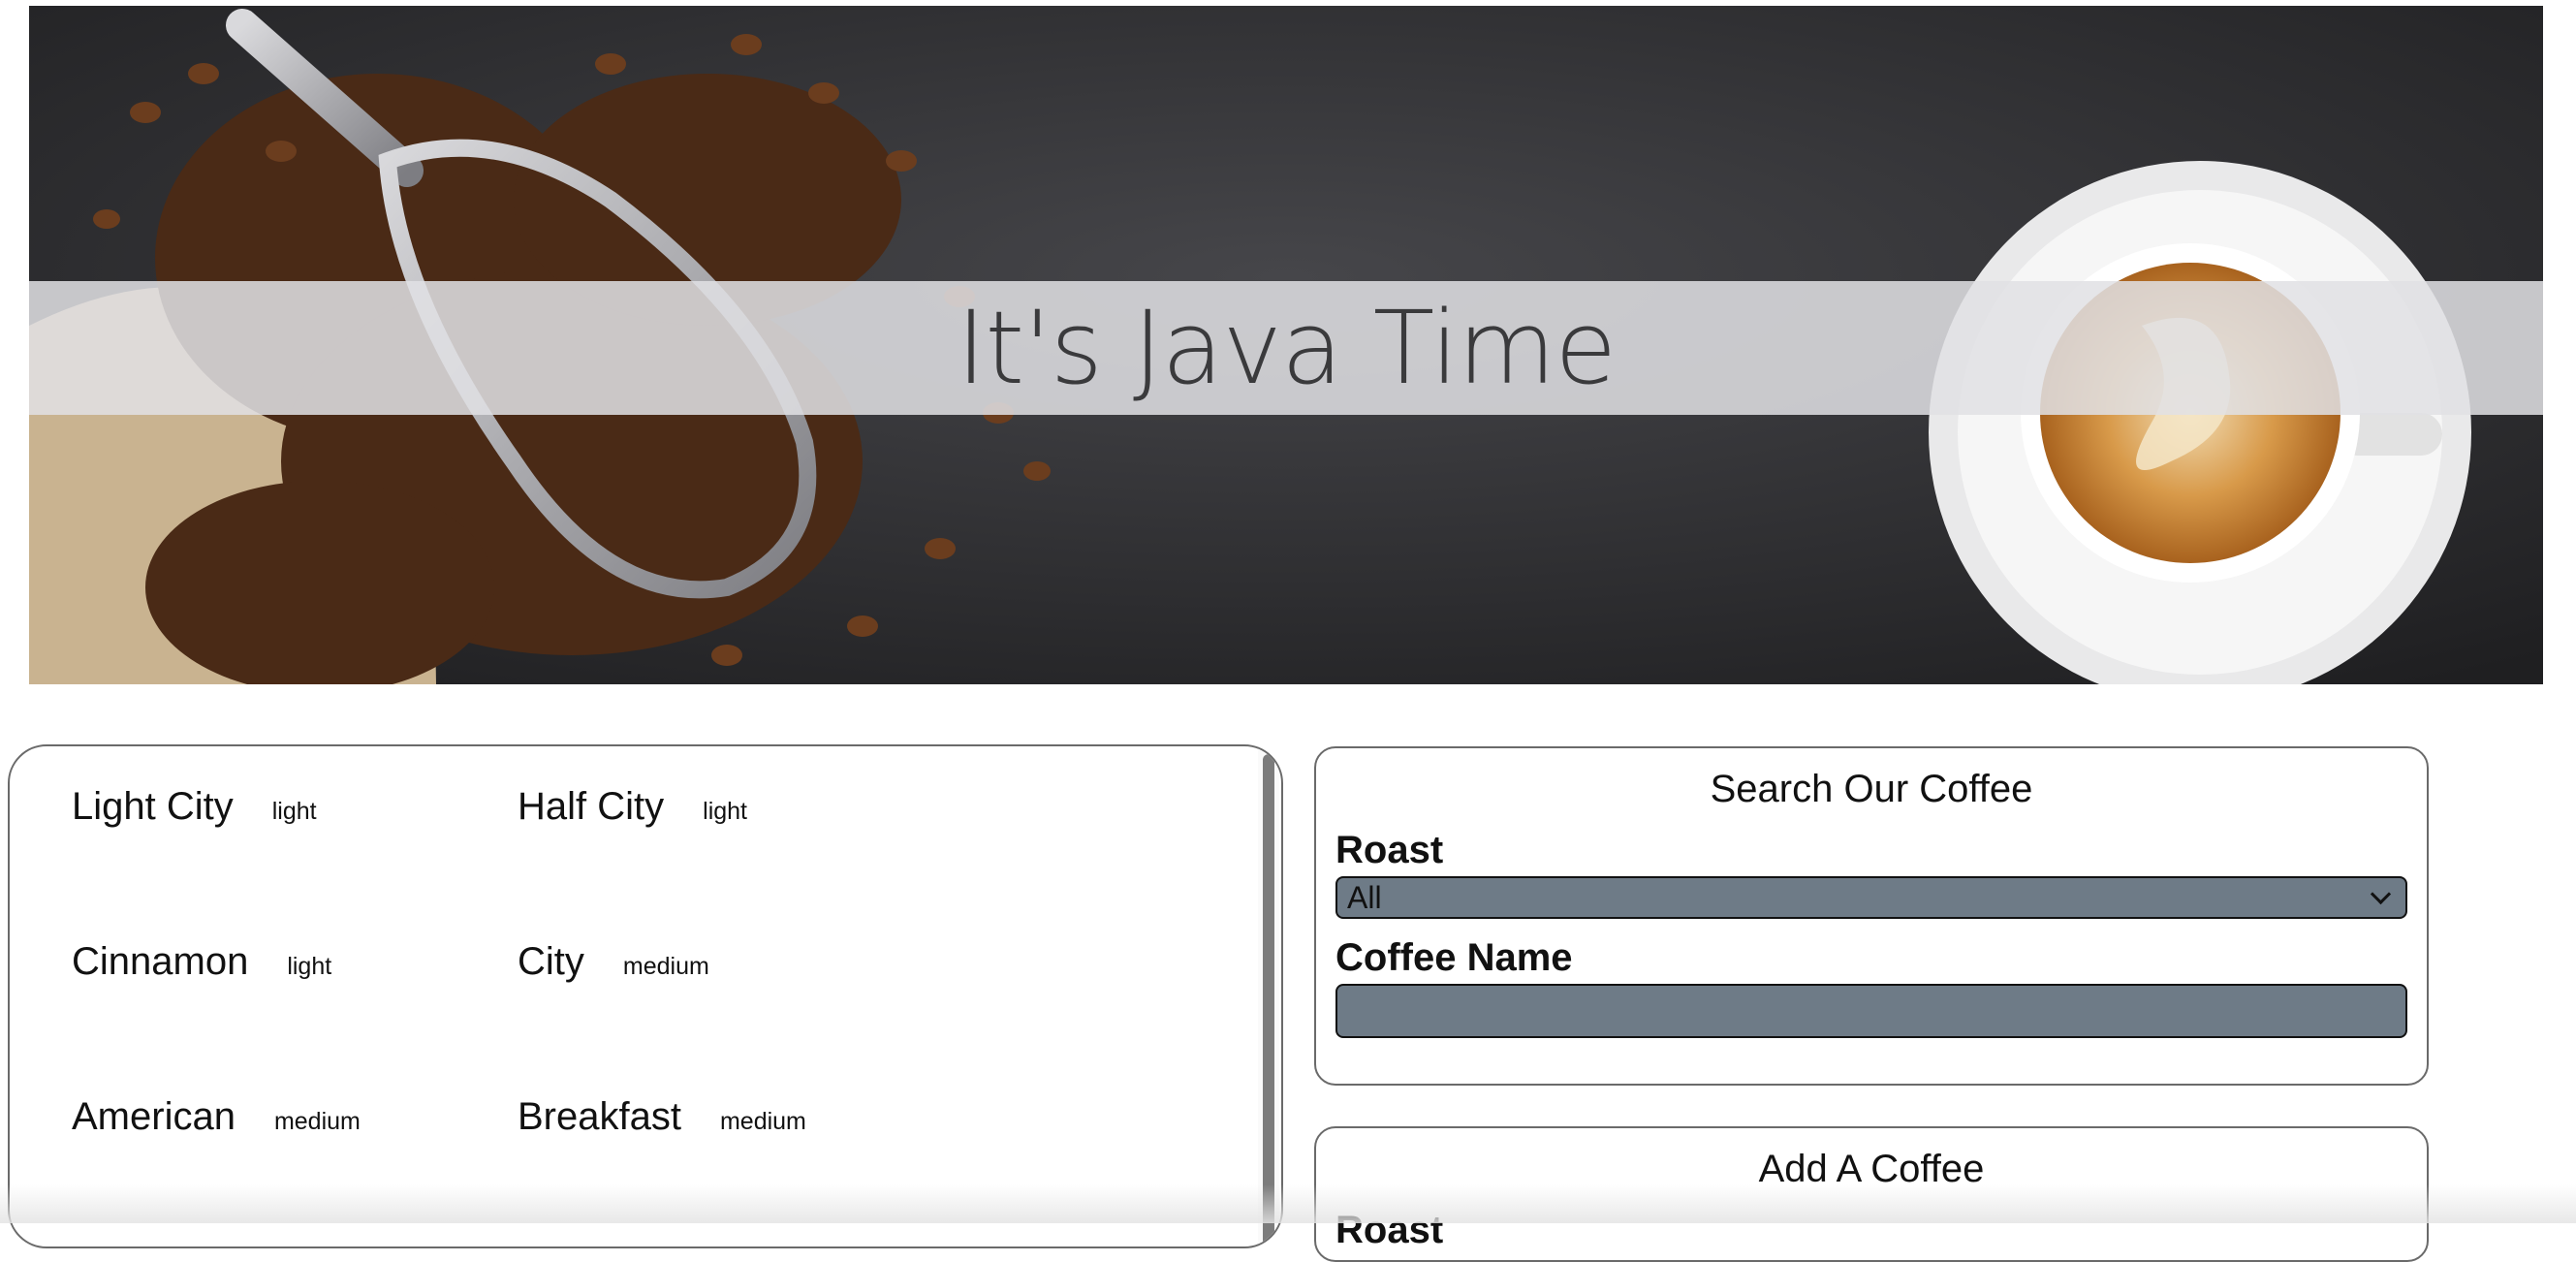 The width and height of the screenshot is (2576, 1262). What do you see at coordinates (740, 862) in the screenshot?
I see `coffee-item: Half City light` at bounding box center [740, 862].